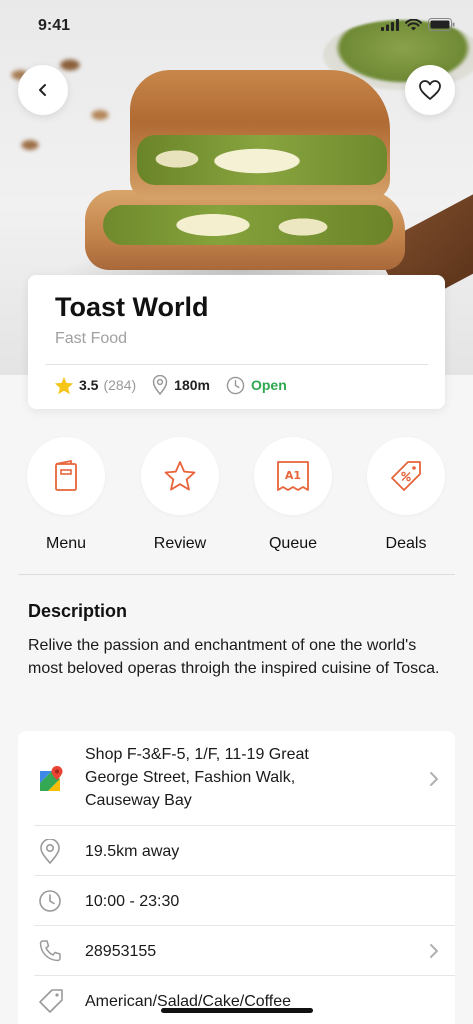 The width and height of the screenshot is (473, 1024). Describe the element at coordinates (406, 543) in the screenshot. I see `action-deals-label: Deals` at that location.